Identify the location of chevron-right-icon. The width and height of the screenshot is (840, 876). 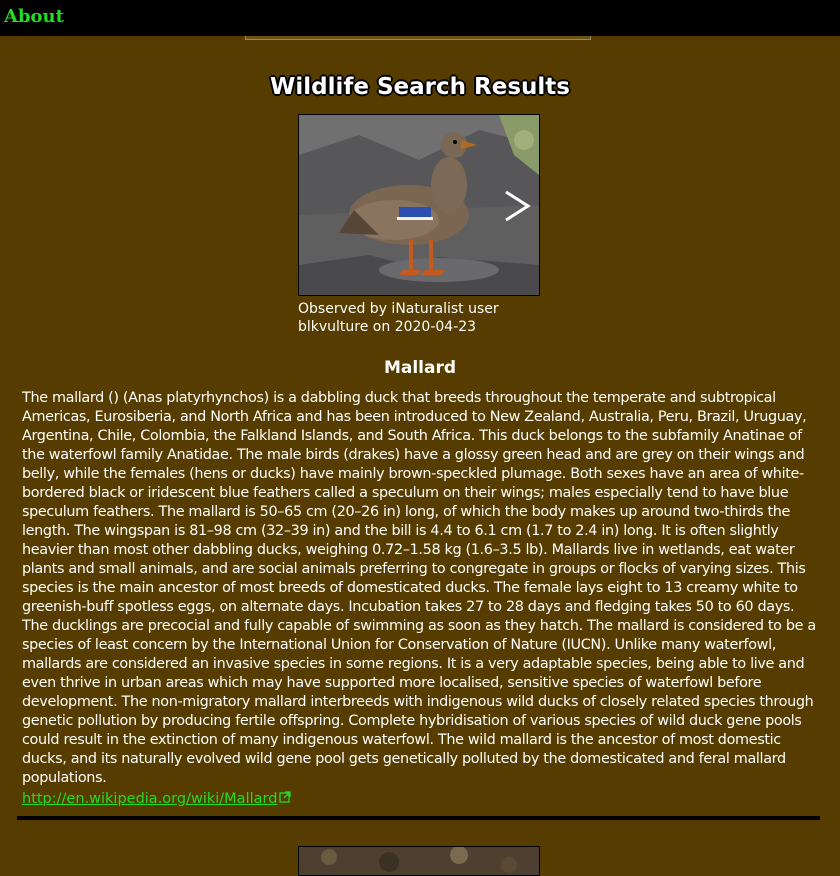
(518, 206).